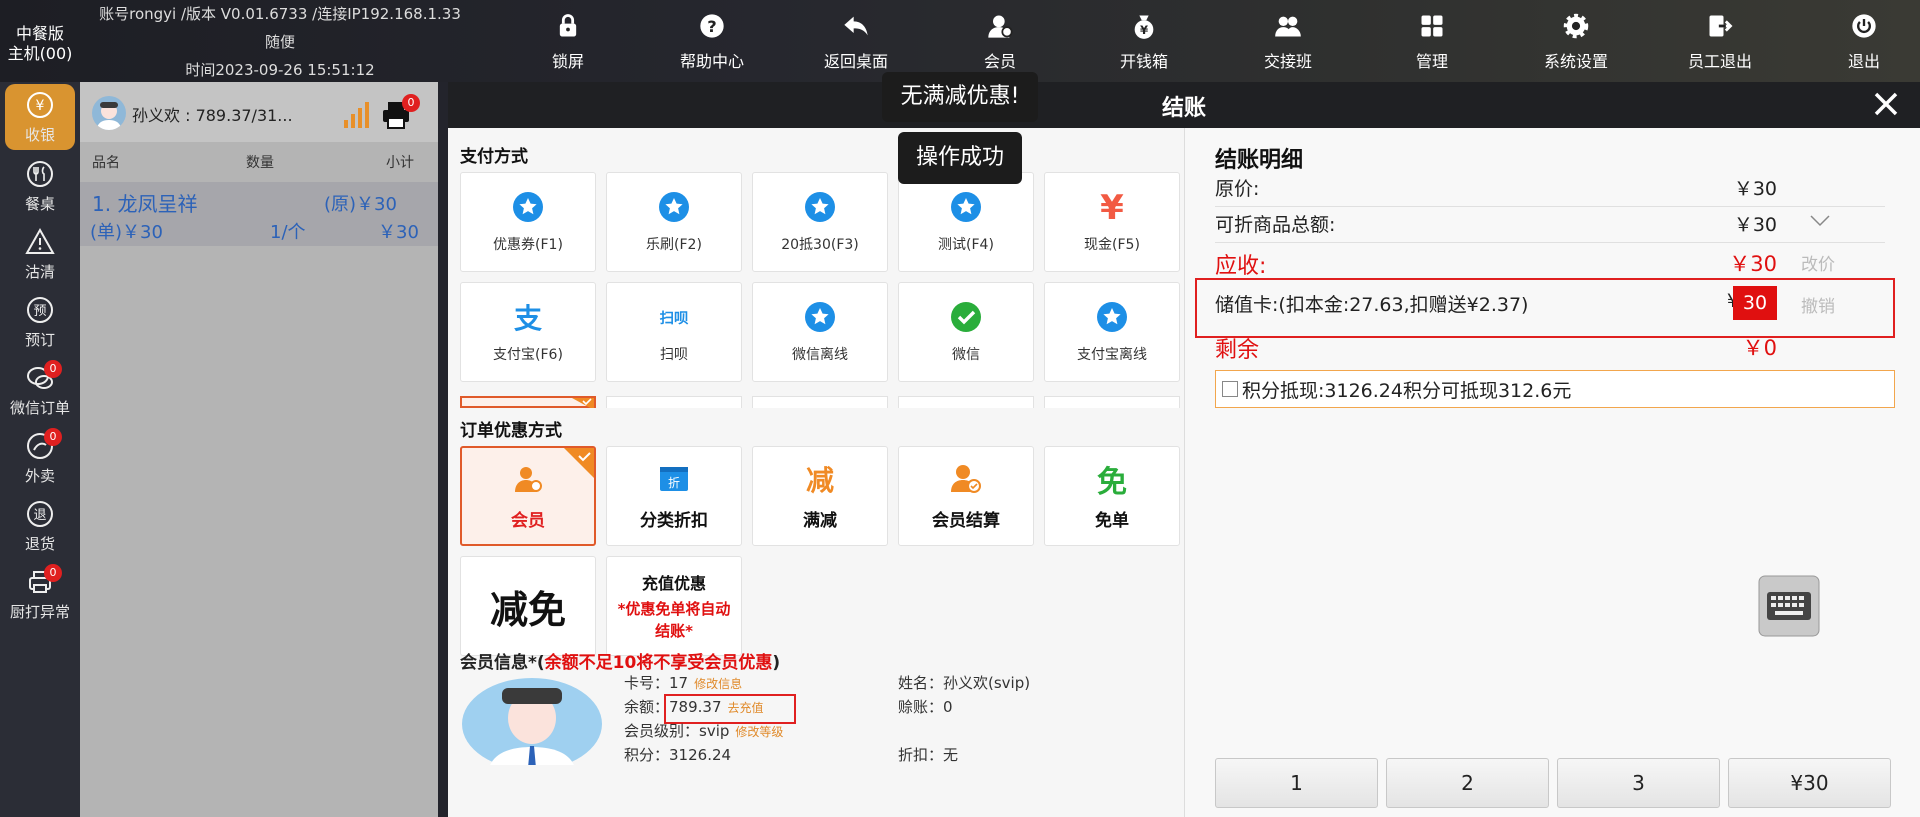  Describe the element at coordinates (259, 214) in the screenshot. I see `order-item-row: 1. 龙凤呈祥 (原)￥30 (单)￥30 1/个 ￥30` at that location.